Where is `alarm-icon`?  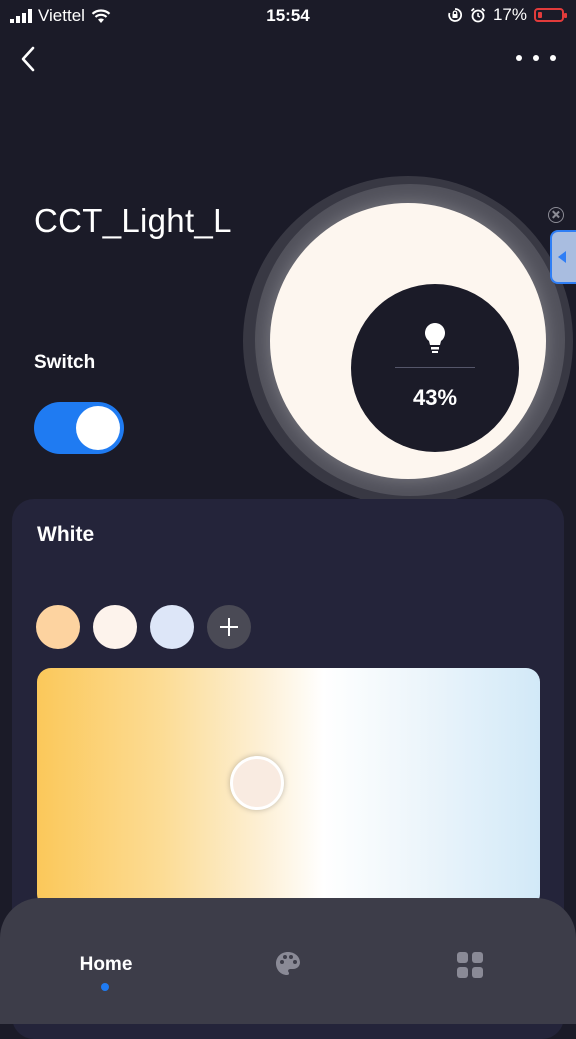
alarm-icon is located at coordinates (478, 15).